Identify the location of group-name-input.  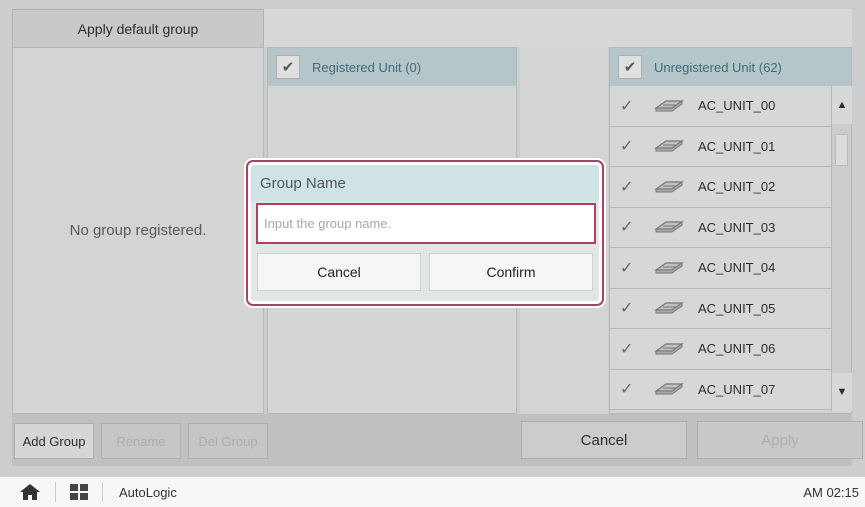
(426, 223).